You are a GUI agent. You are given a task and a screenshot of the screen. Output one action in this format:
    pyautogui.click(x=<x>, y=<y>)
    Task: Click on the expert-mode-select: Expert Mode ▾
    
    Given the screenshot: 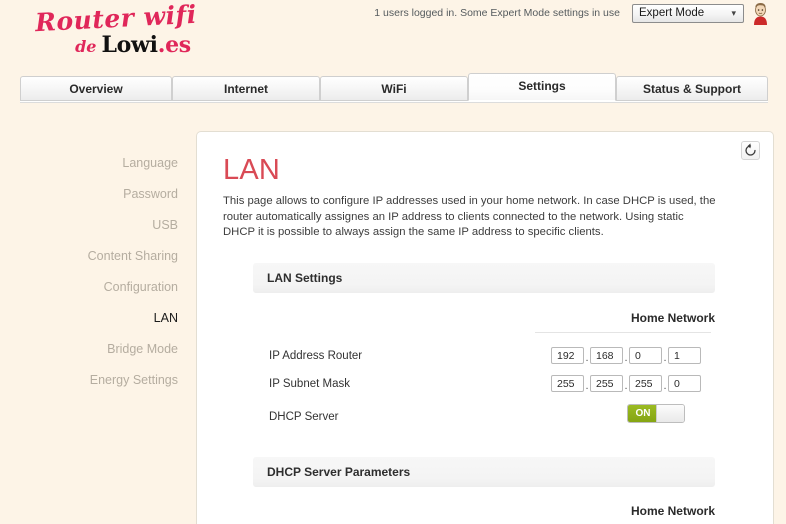 What is the action you would take?
    pyautogui.click(x=688, y=13)
    